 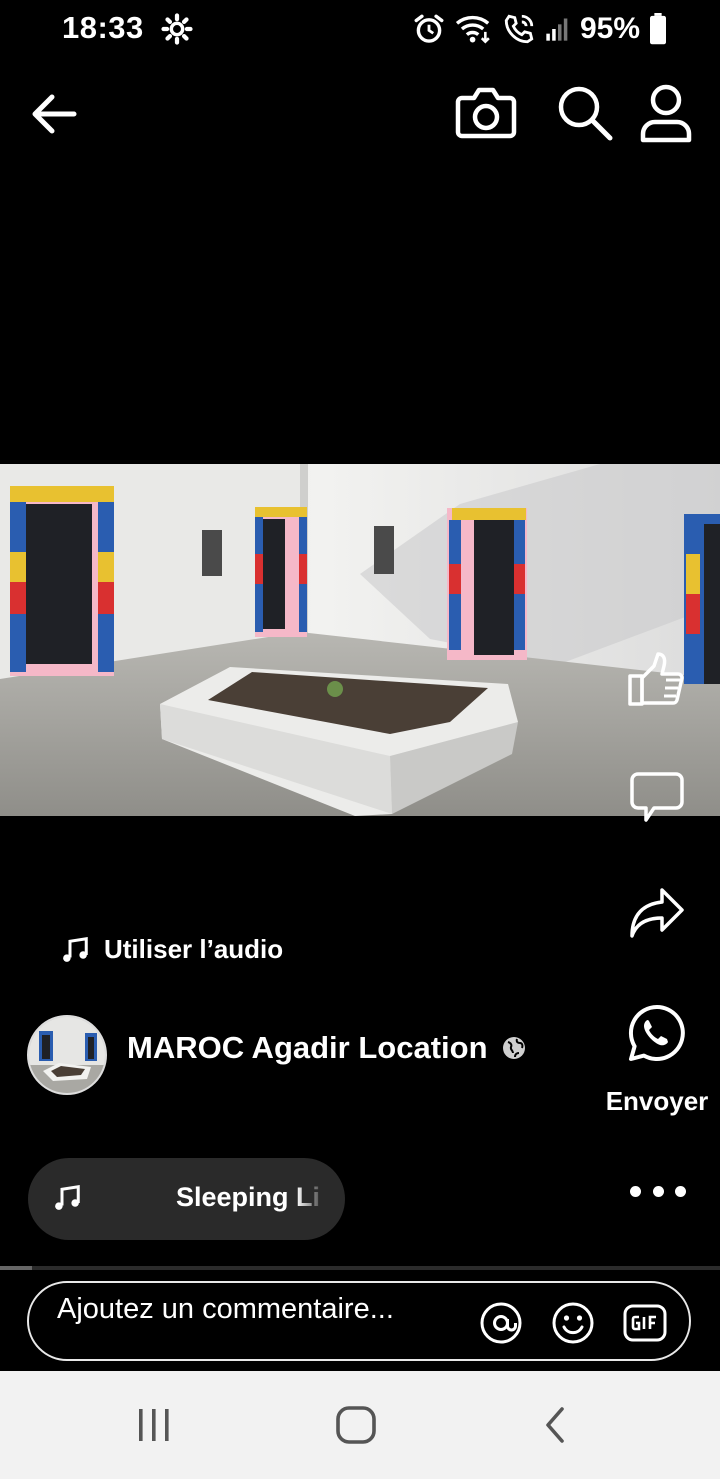 I want to click on comment-icon, so click(x=657, y=797).